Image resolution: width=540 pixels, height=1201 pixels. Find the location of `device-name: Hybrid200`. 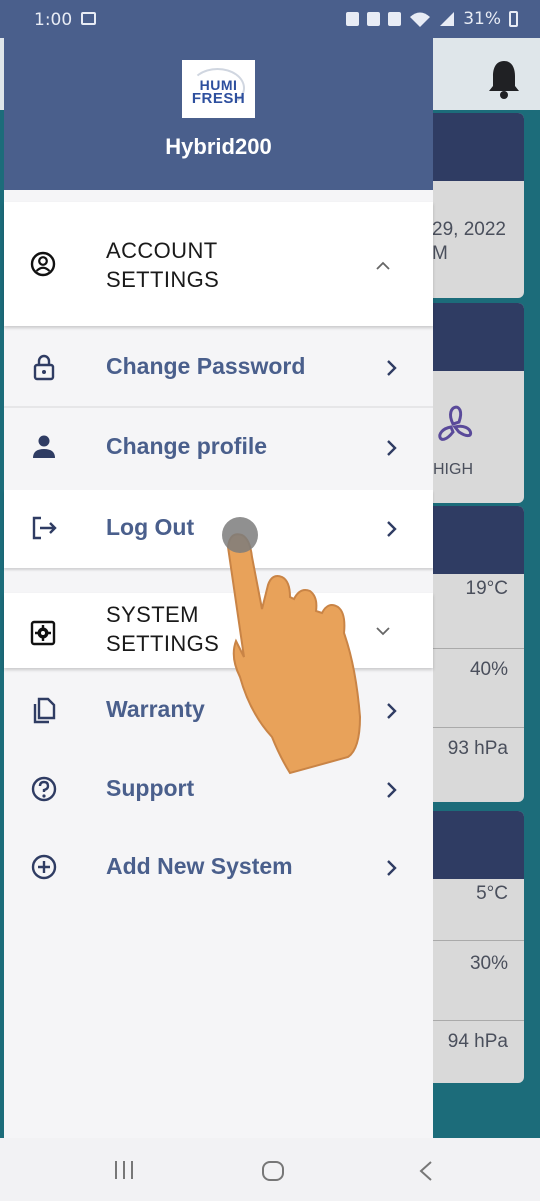

device-name: Hybrid200 is located at coordinates (218, 146).